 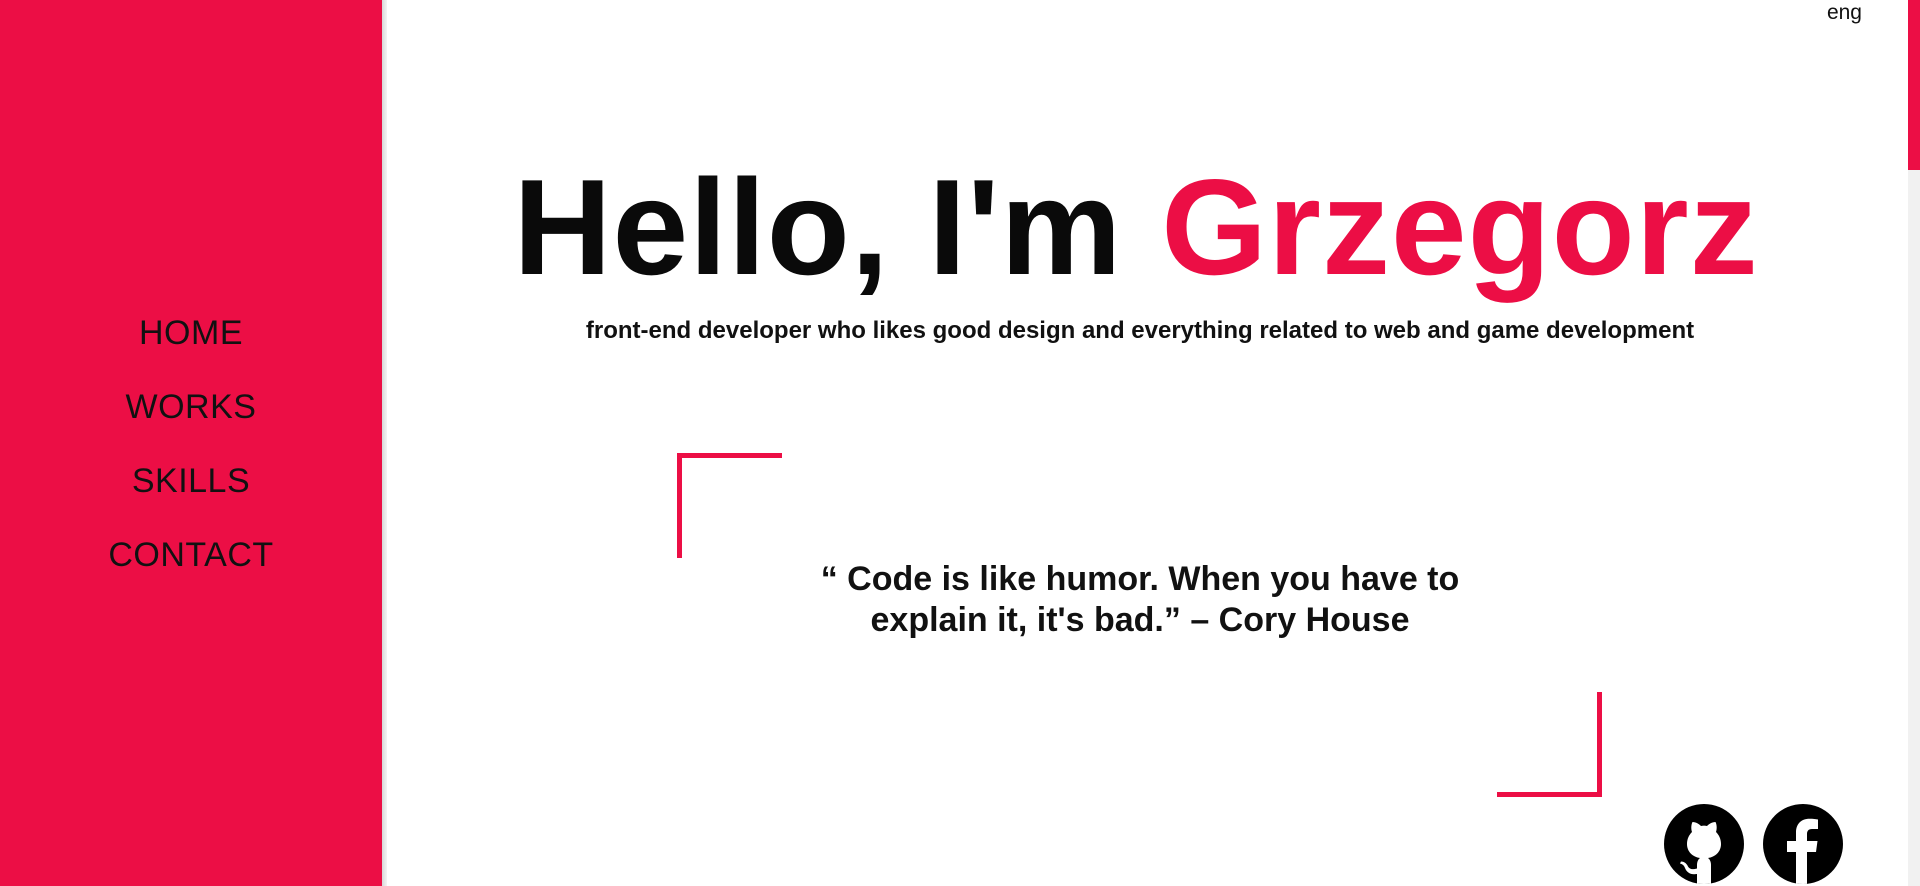 I want to click on github-link, so click(x=1704, y=844).